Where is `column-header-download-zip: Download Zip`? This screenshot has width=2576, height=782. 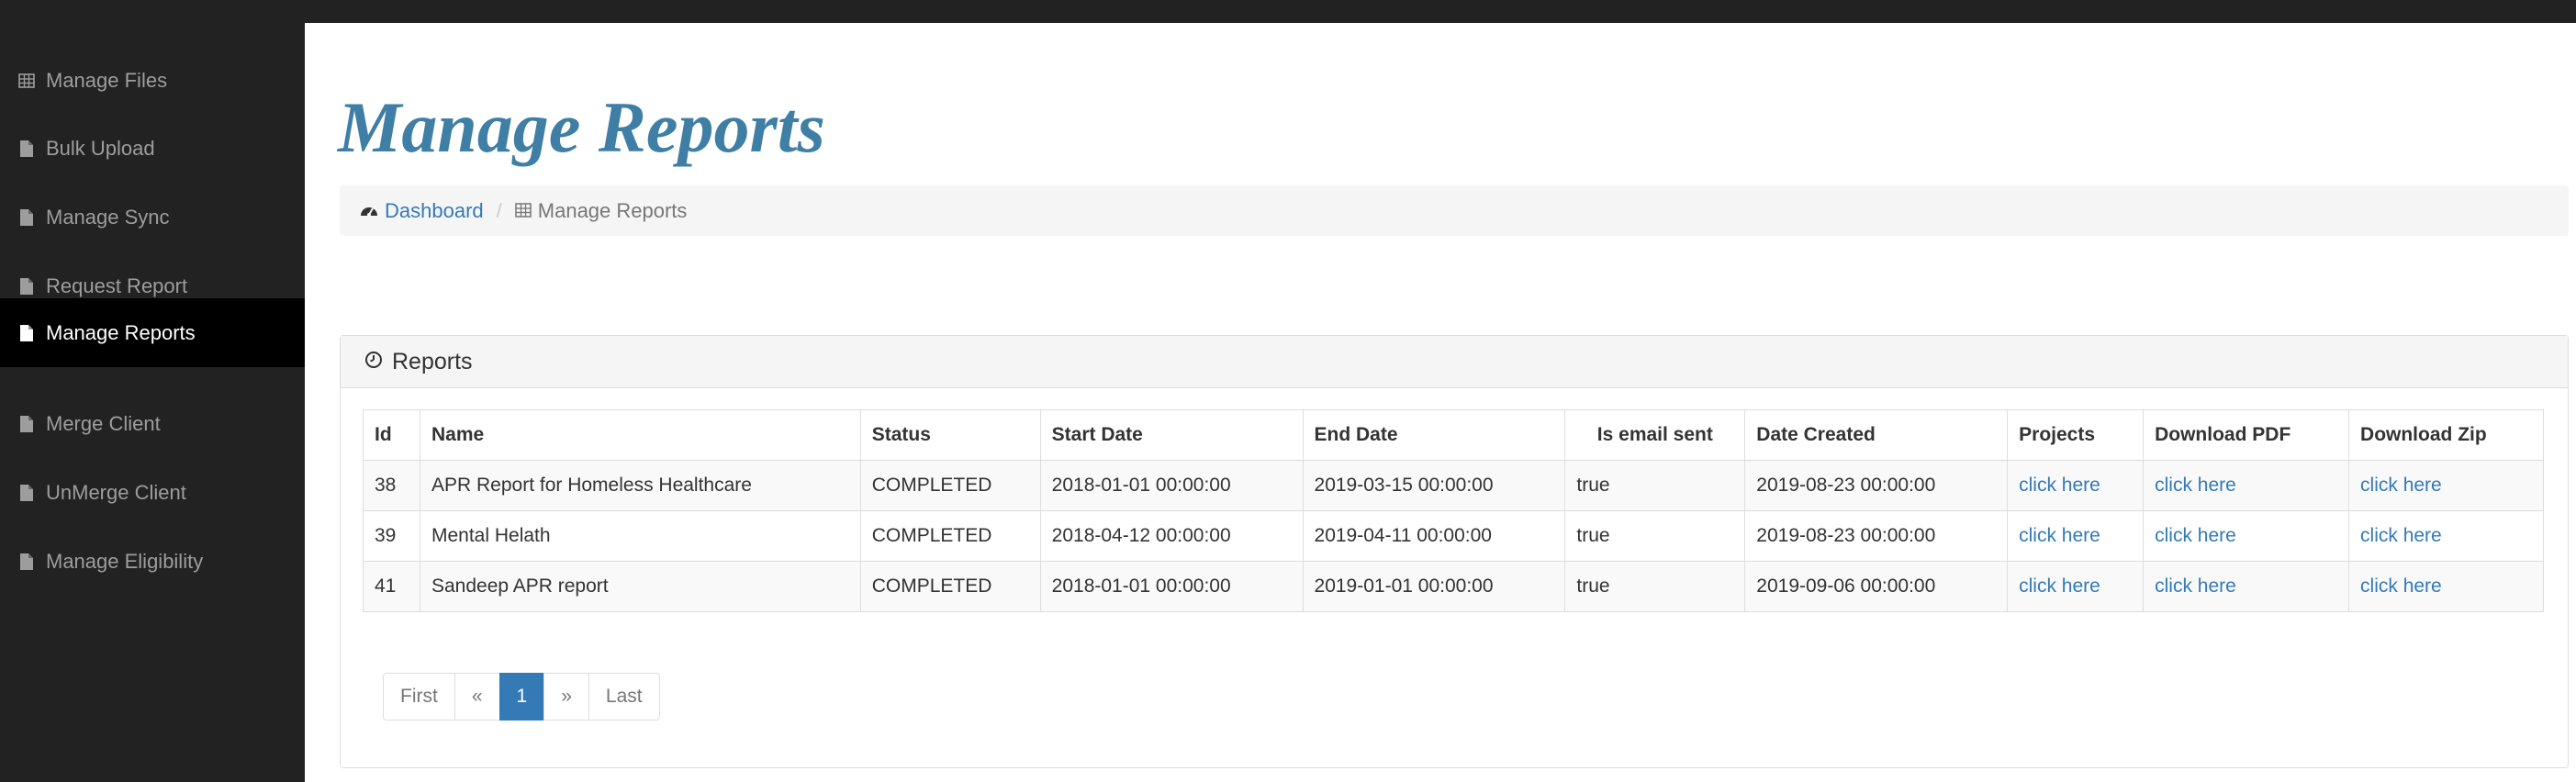 column-header-download-zip: Download Zip is located at coordinates (2446, 435).